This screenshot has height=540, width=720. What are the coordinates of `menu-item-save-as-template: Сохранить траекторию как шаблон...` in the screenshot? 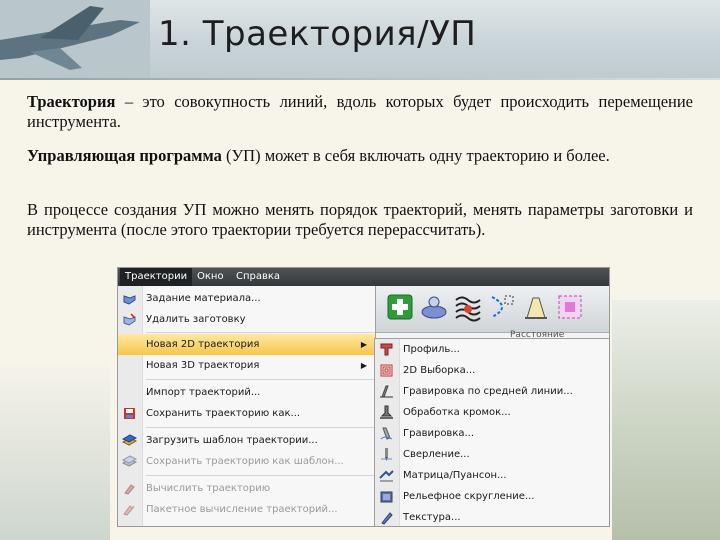 It's located at (246, 461).